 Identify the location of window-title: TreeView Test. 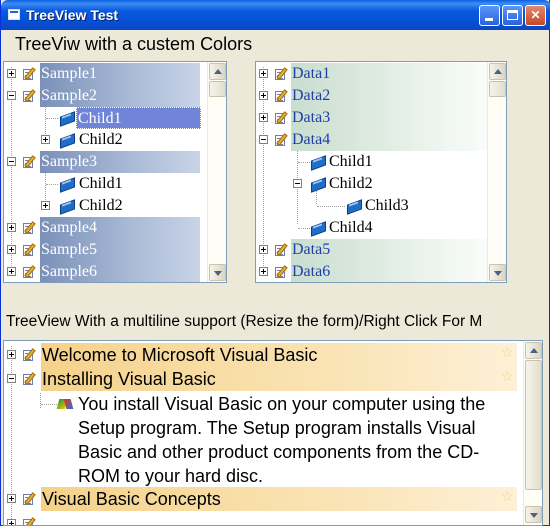
(72, 15).